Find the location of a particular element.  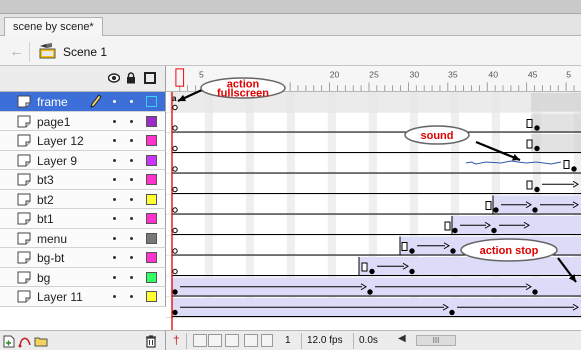

eye-icon is located at coordinates (114, 78).